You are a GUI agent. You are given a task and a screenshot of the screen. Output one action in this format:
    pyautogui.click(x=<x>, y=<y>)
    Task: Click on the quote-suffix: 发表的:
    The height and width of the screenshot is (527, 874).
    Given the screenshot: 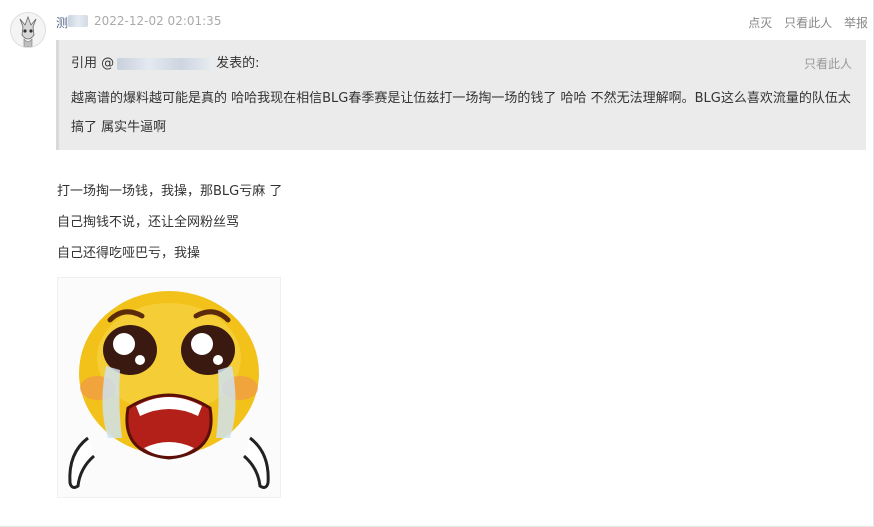 What is the action you would take?
    pyautogui.click(x=238, y=63)
    